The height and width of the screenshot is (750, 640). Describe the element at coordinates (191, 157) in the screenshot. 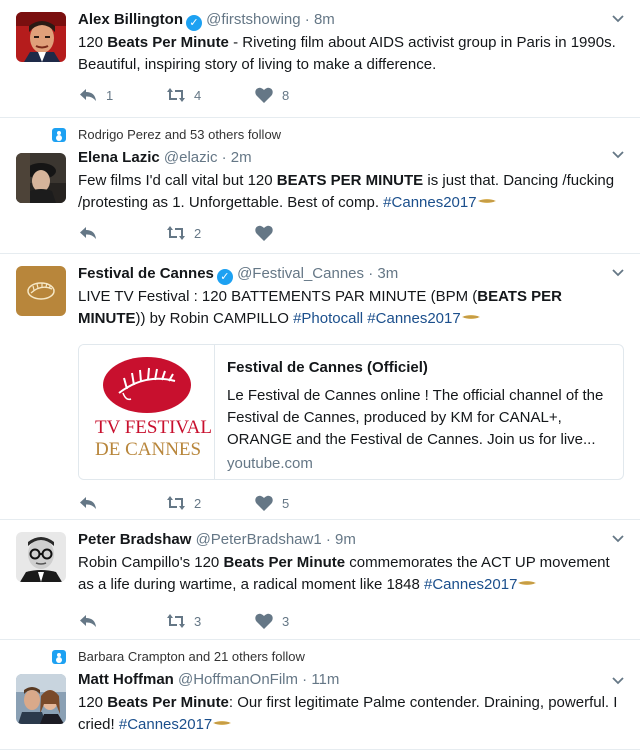

I see `handle: @elazic` at that location.